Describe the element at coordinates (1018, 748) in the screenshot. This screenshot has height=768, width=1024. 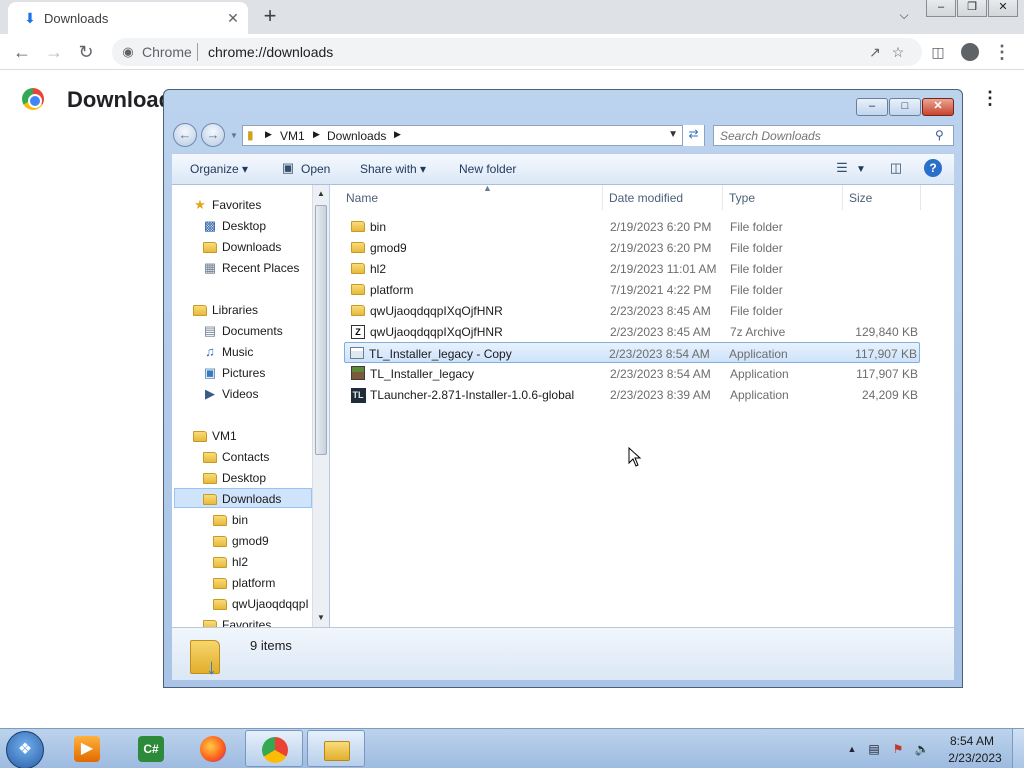
I see `show-desktop-button` at that location.